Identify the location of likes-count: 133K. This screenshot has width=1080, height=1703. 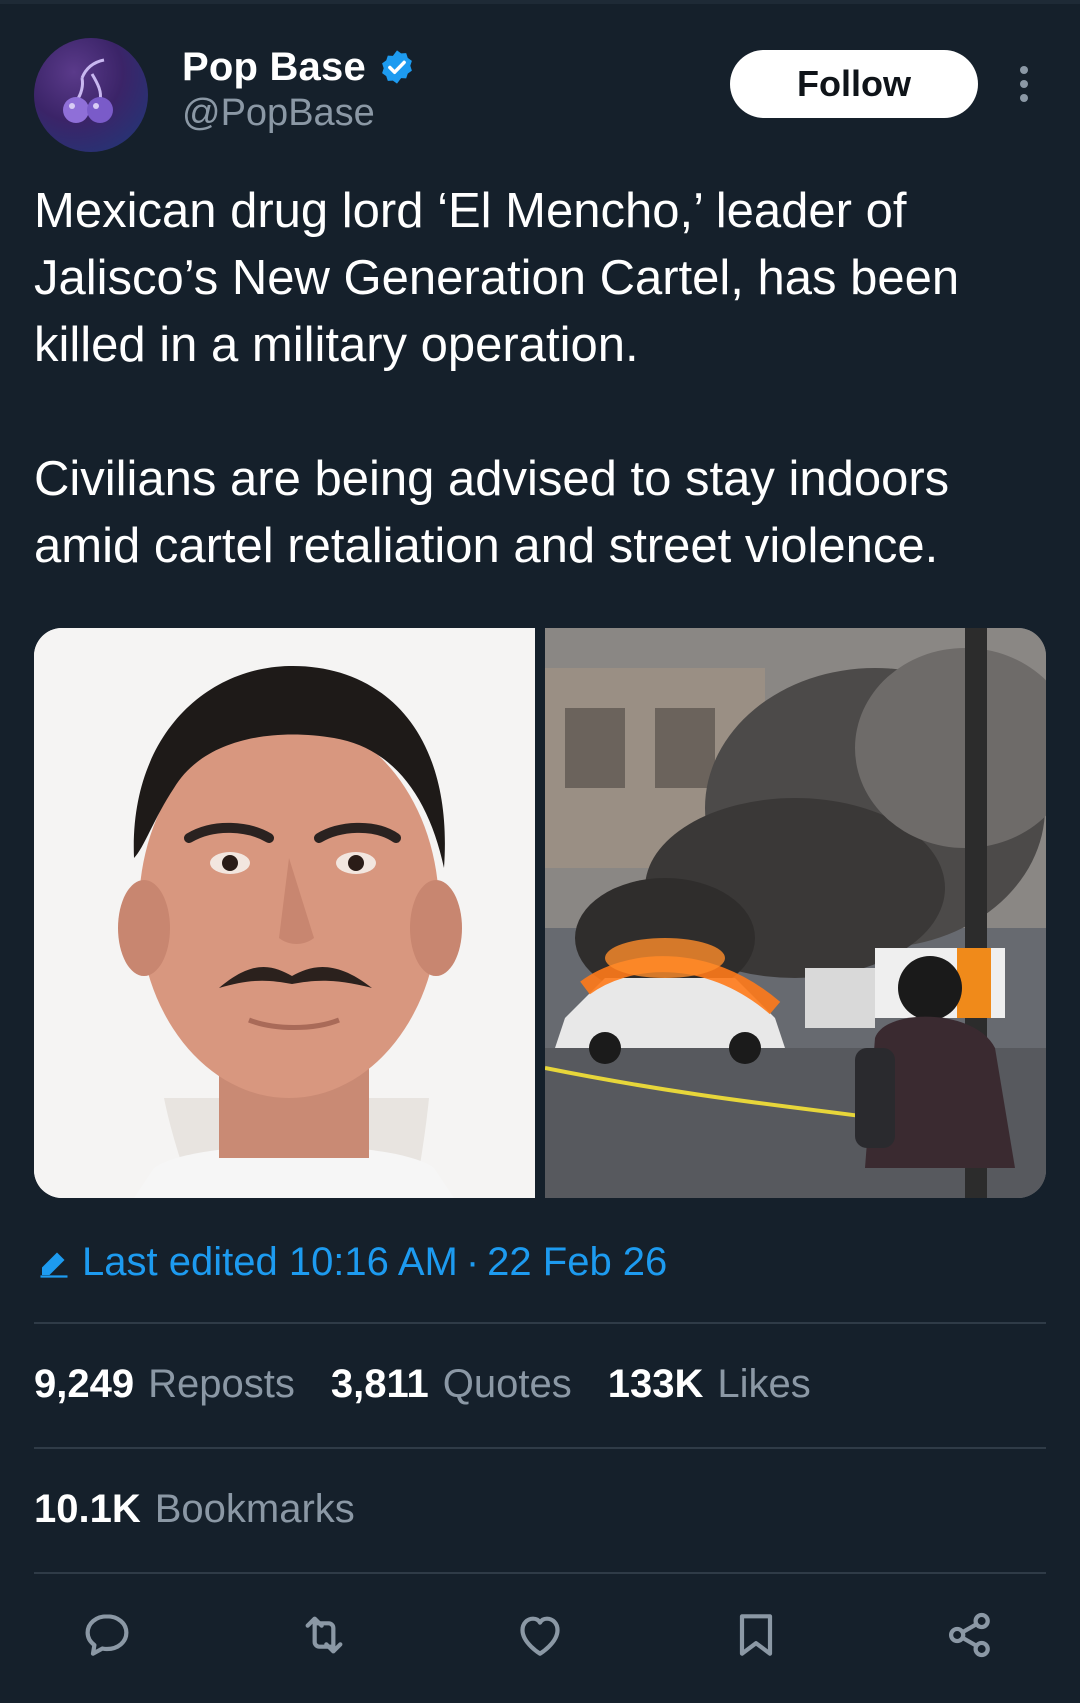
(655, 1384).